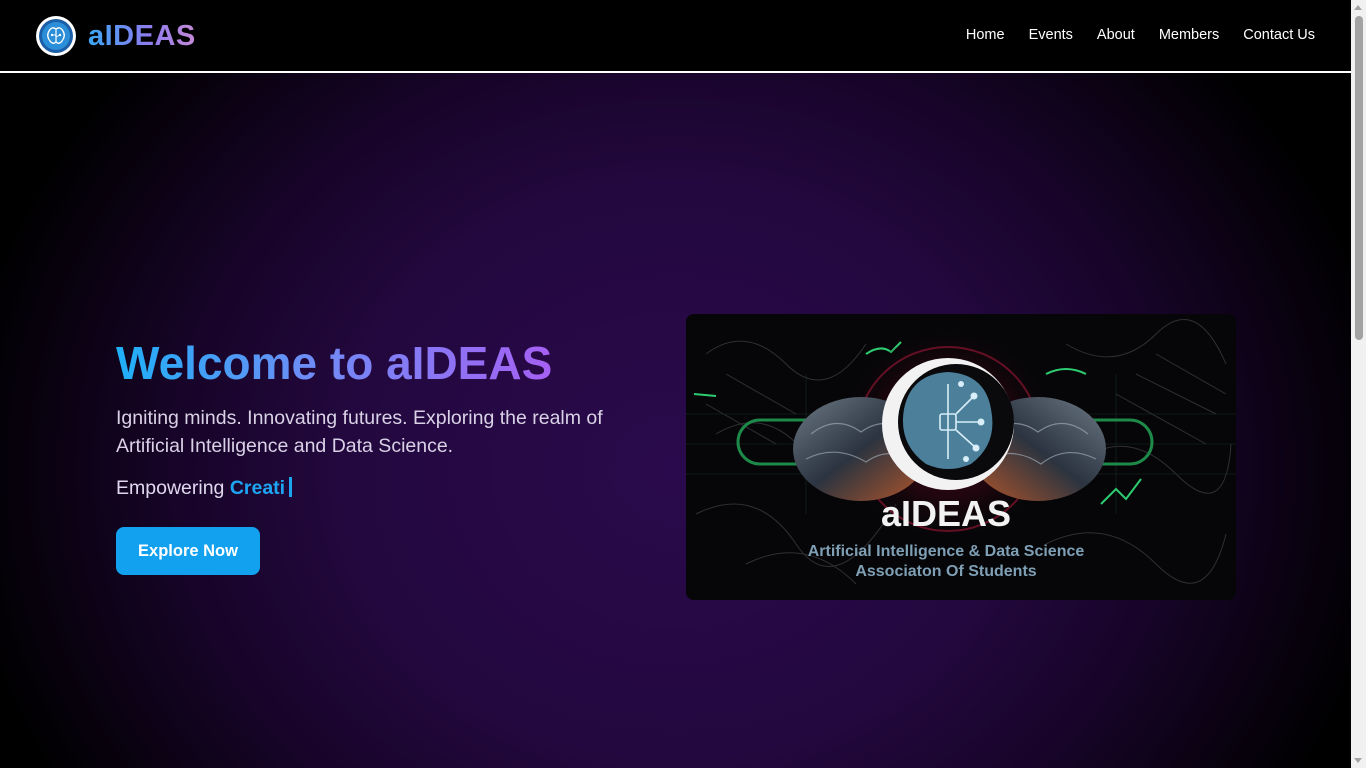 Image resolution: width=1366 pixels, height=768 pixels. What do you see at coordinates (1359, 178) in the screenshot?
I see `scroll-thumb` at bounding box center [1359, 178].